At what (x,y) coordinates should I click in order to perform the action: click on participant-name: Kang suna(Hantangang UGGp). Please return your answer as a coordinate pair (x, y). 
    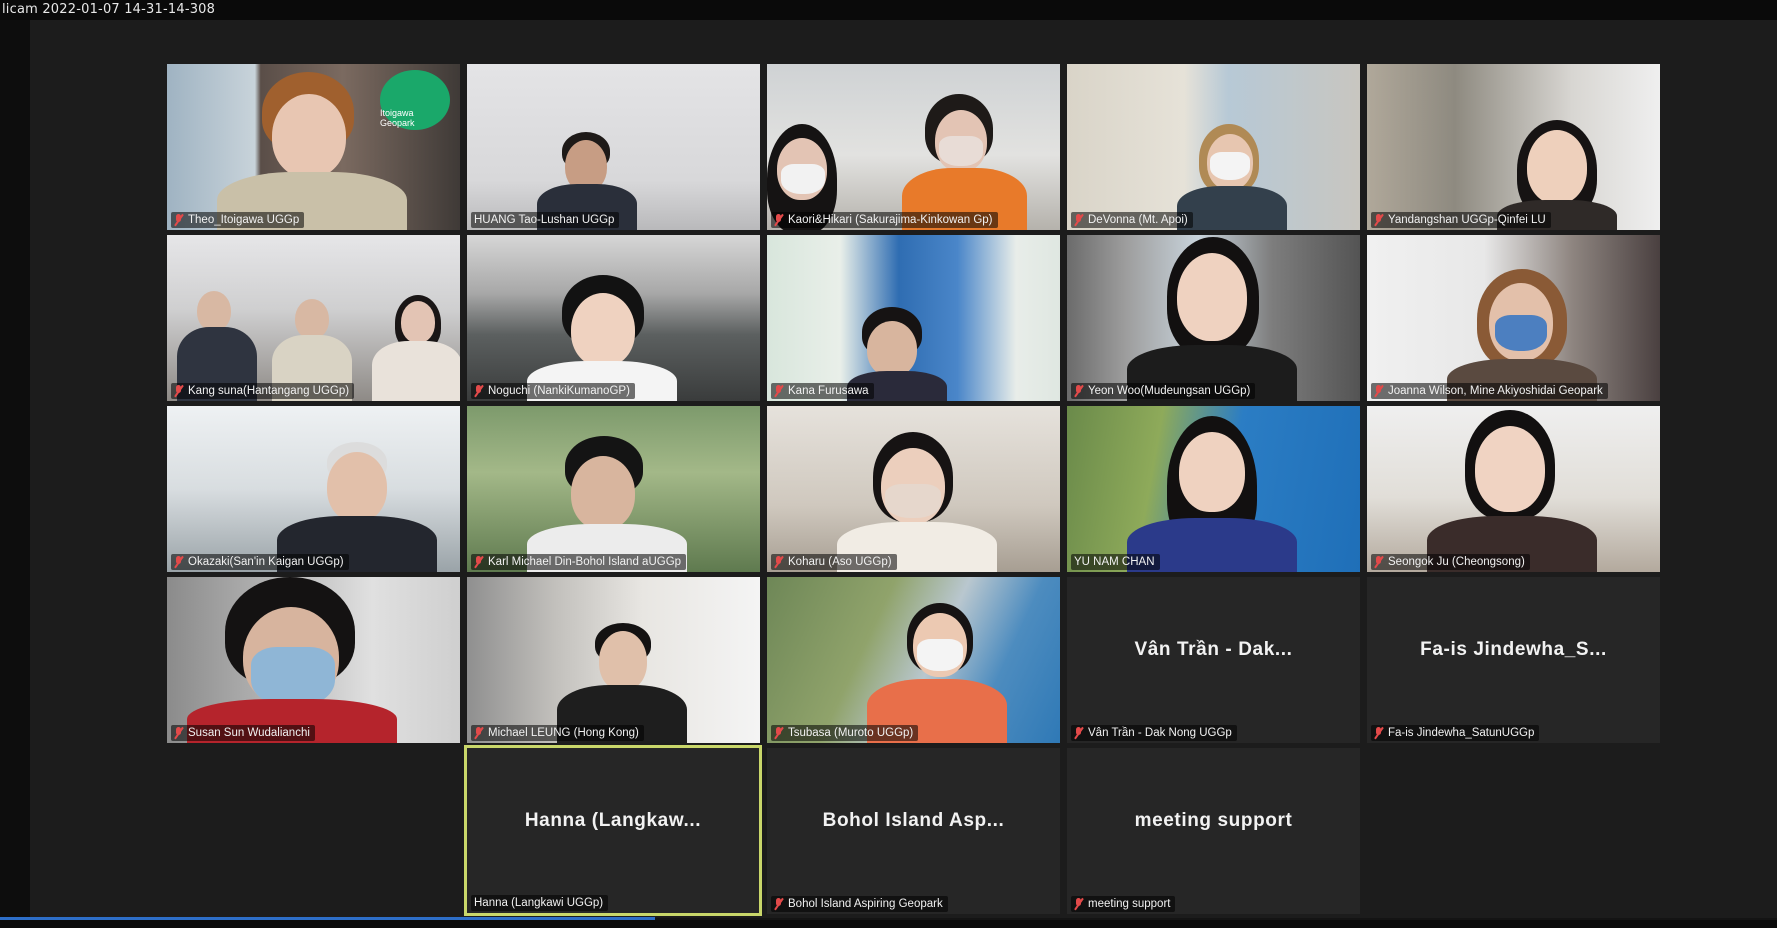
    Looking at the image, I should click on (263, 391).